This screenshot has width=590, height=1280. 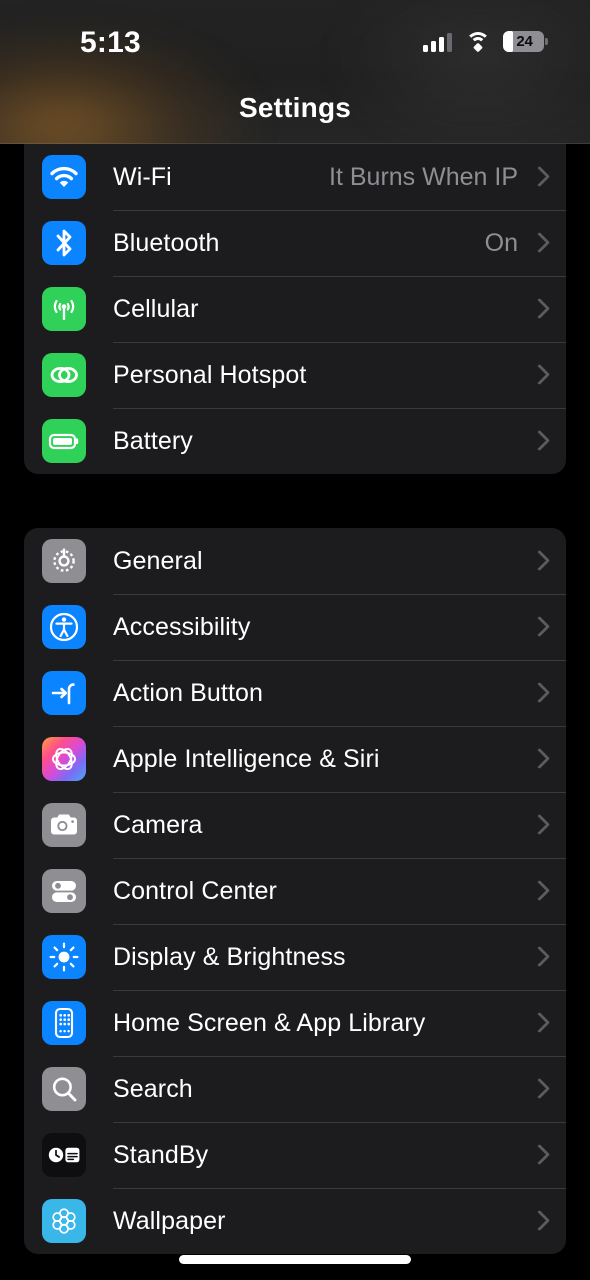 What do you see at coordinates (295, 243) in the screenshot?
I see `settings-row-bluetooth: Bluetooth On` at bounding box center [295, 243].